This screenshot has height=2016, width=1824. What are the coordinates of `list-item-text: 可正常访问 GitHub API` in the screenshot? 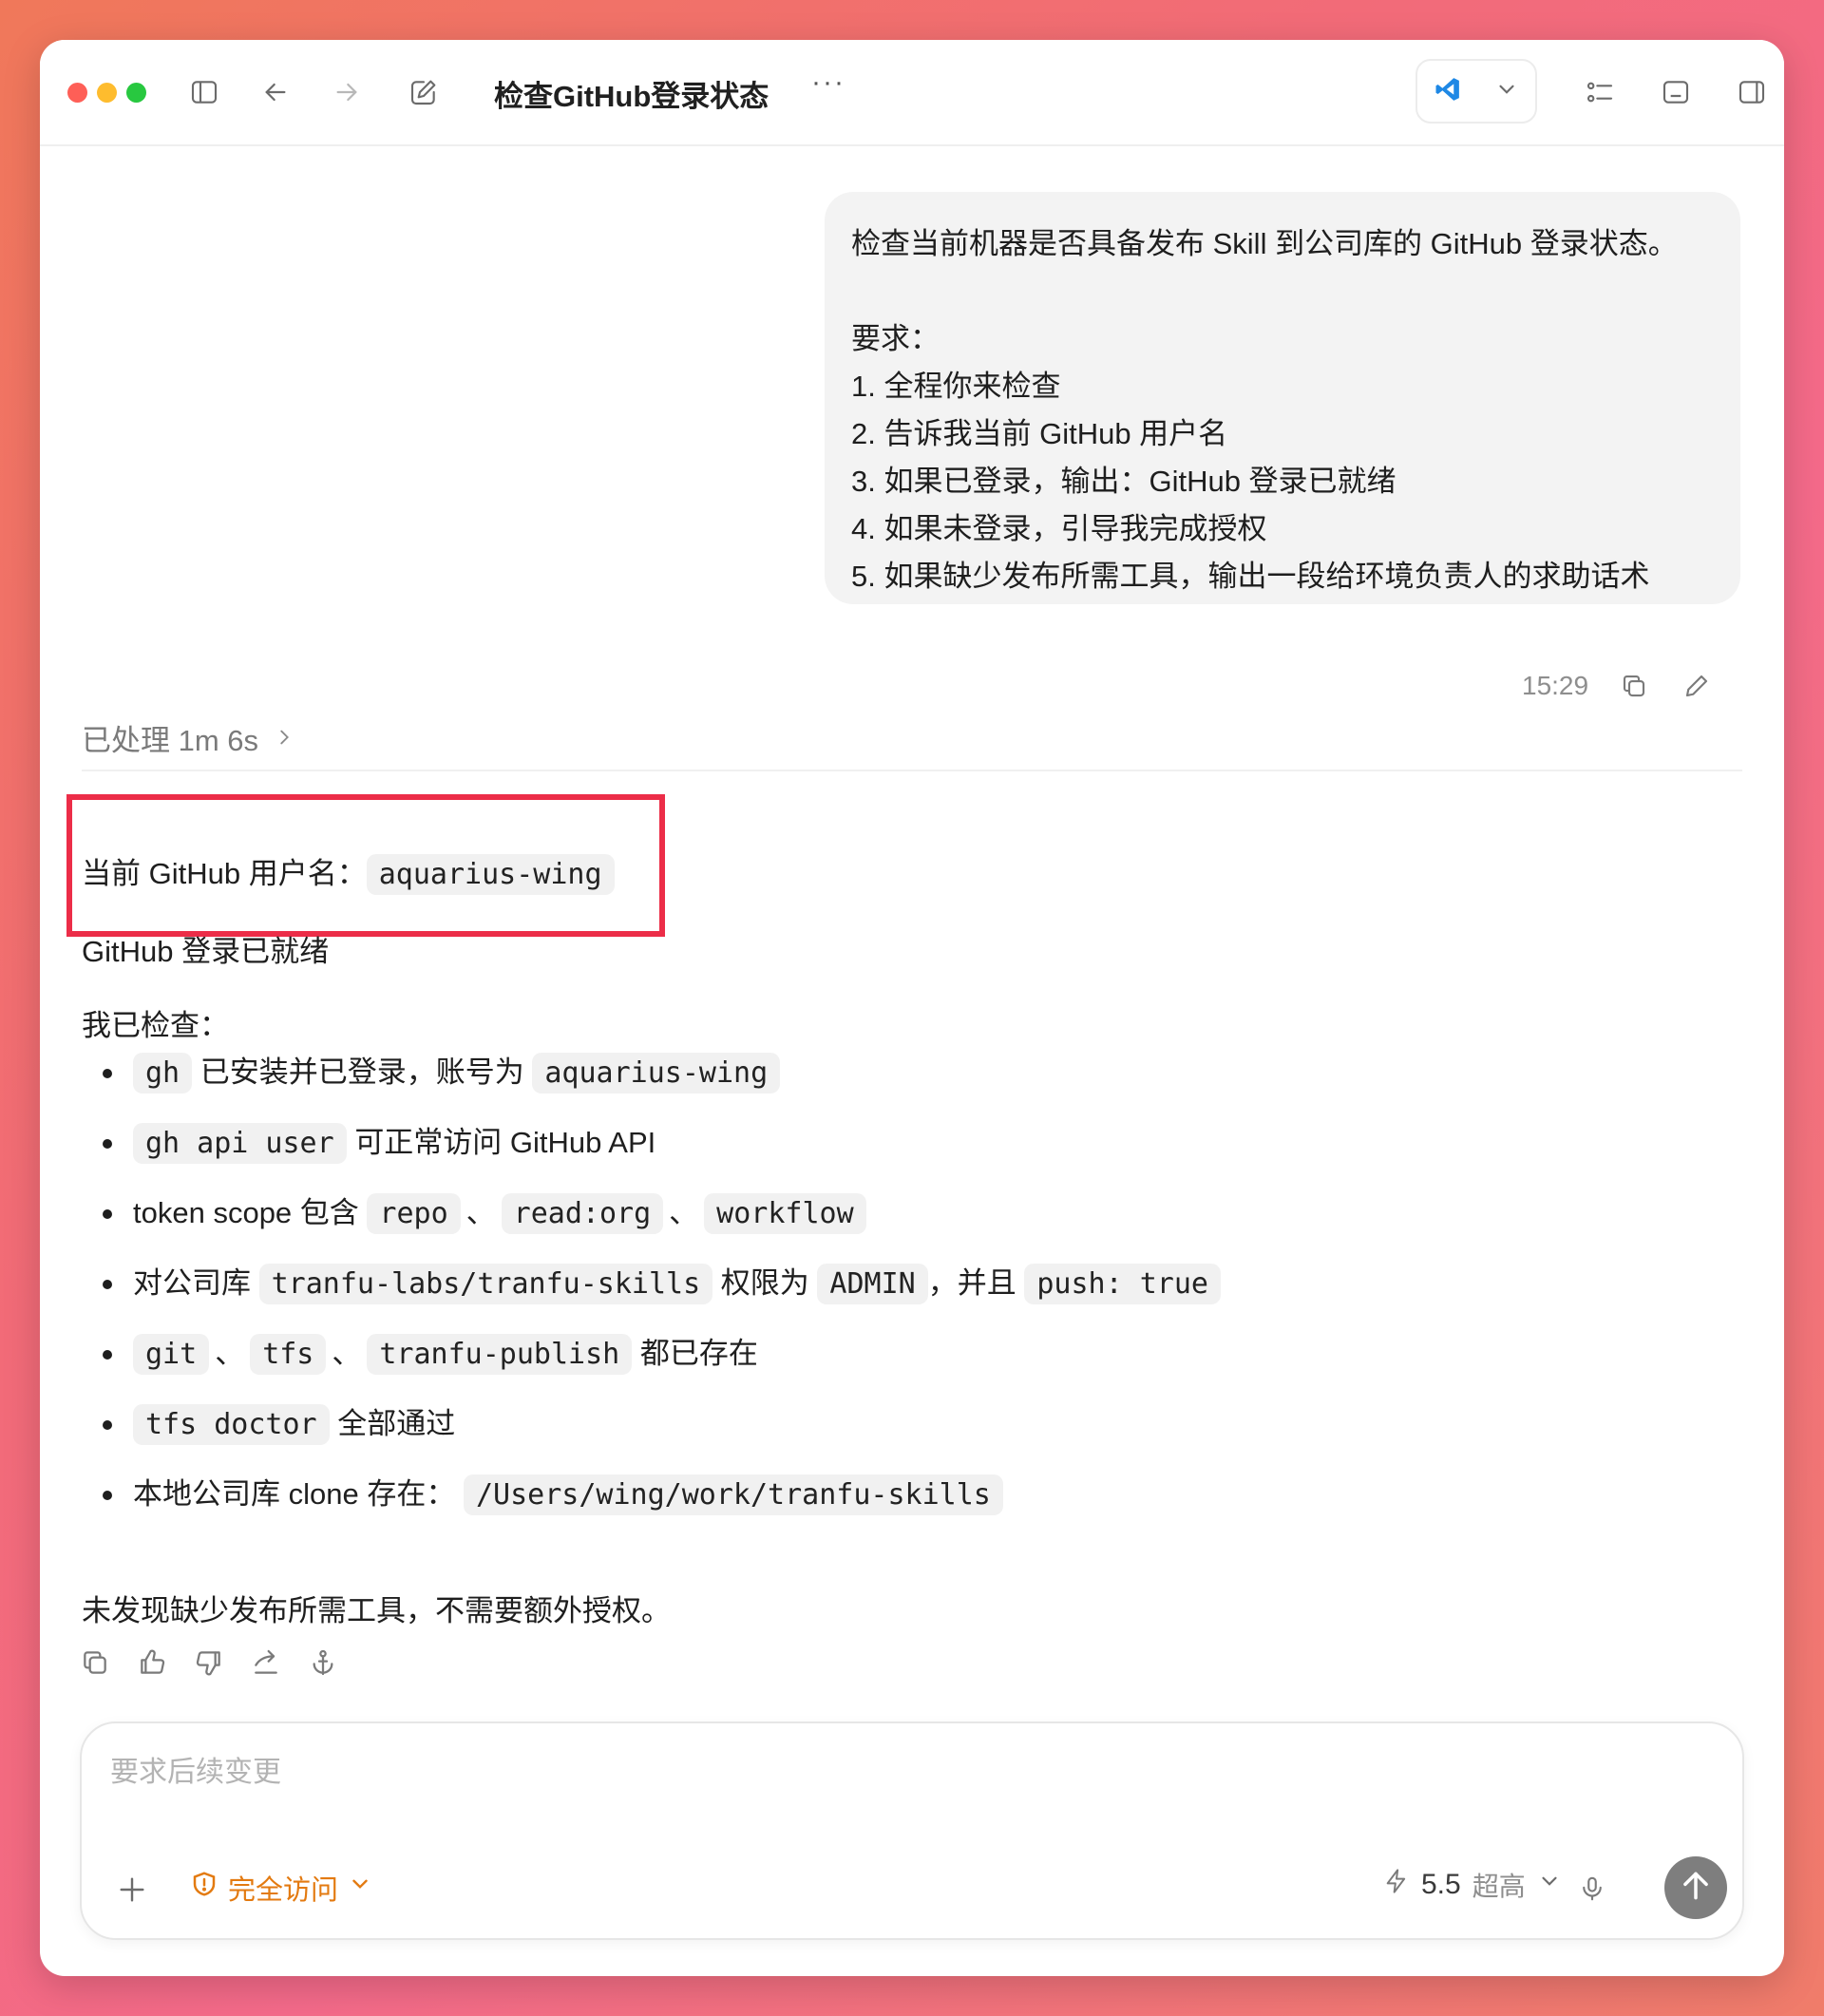 It's located at (505, 1142).